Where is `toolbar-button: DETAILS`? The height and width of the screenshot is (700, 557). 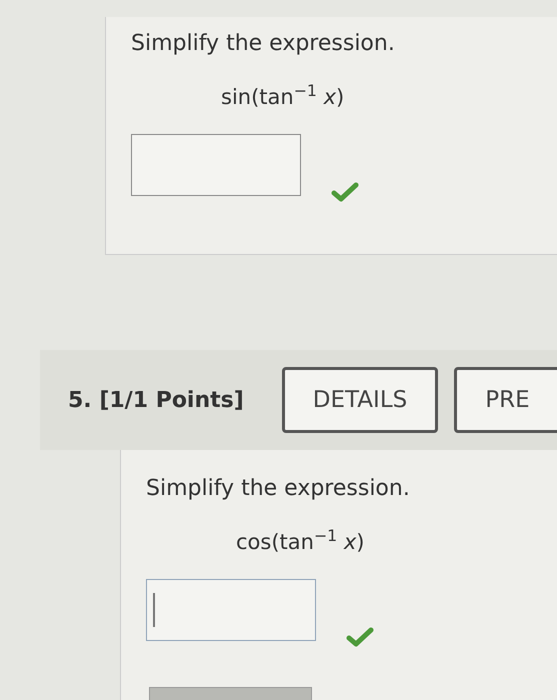 toolbar-button: DETAILS is located at coordinates (360, 400).